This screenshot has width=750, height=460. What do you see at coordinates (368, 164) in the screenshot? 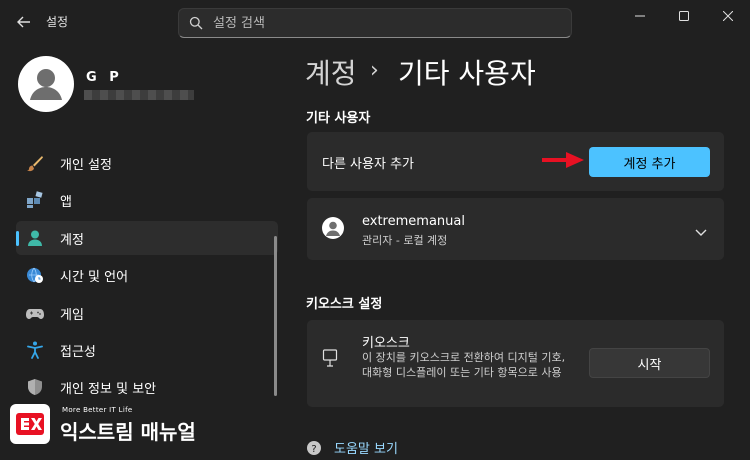
I see `add-user-label: 다른 사용자 추가` at bounding box center [368, 164].